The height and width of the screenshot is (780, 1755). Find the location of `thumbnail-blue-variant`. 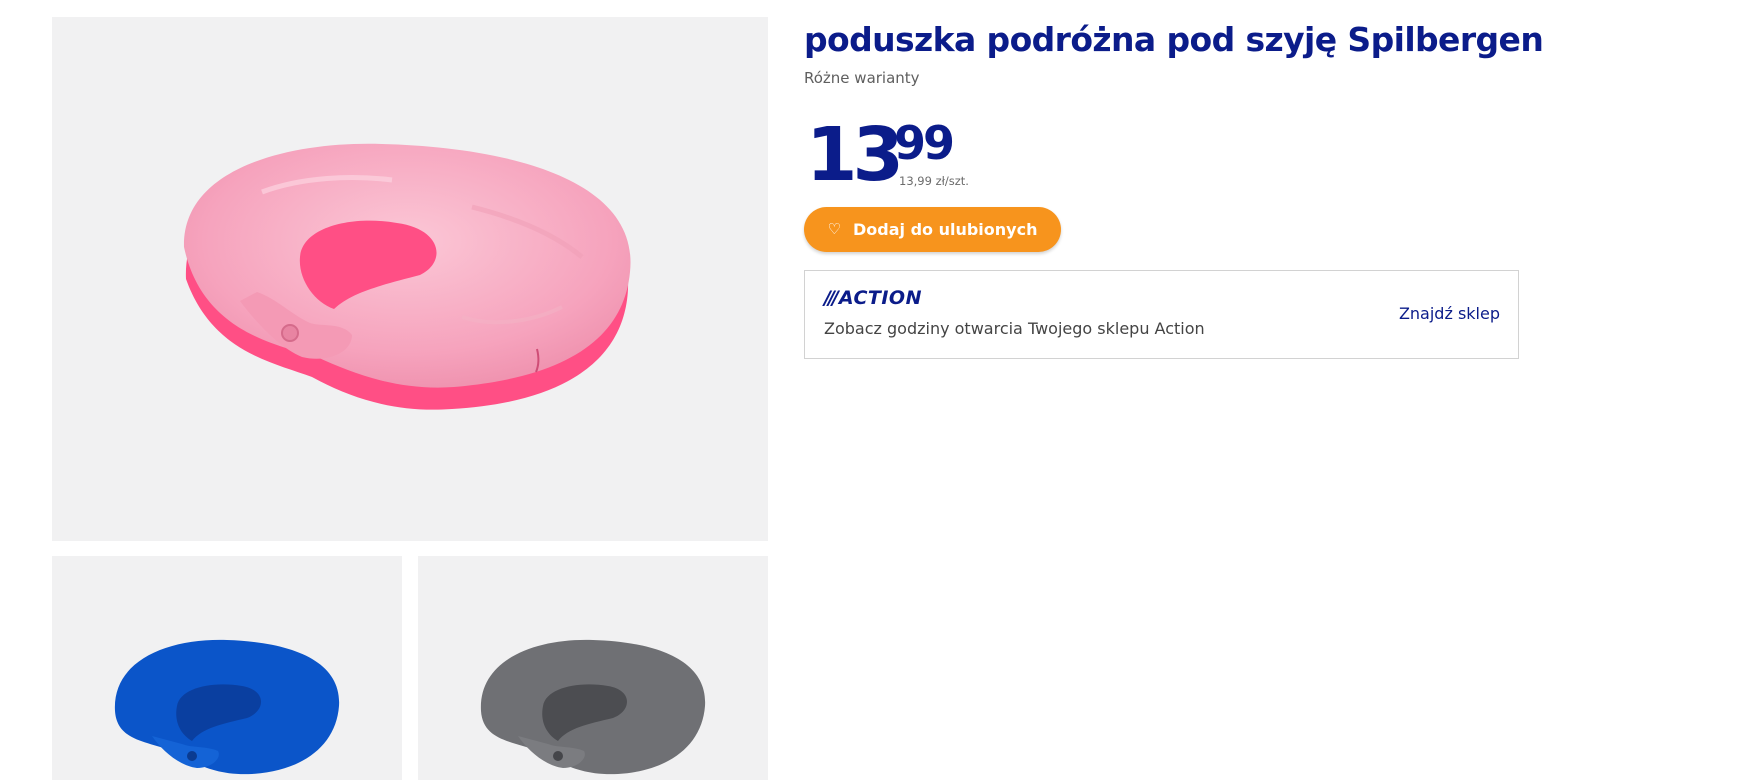

thumbnail-blue-variant is located at coordinates (227, 668).